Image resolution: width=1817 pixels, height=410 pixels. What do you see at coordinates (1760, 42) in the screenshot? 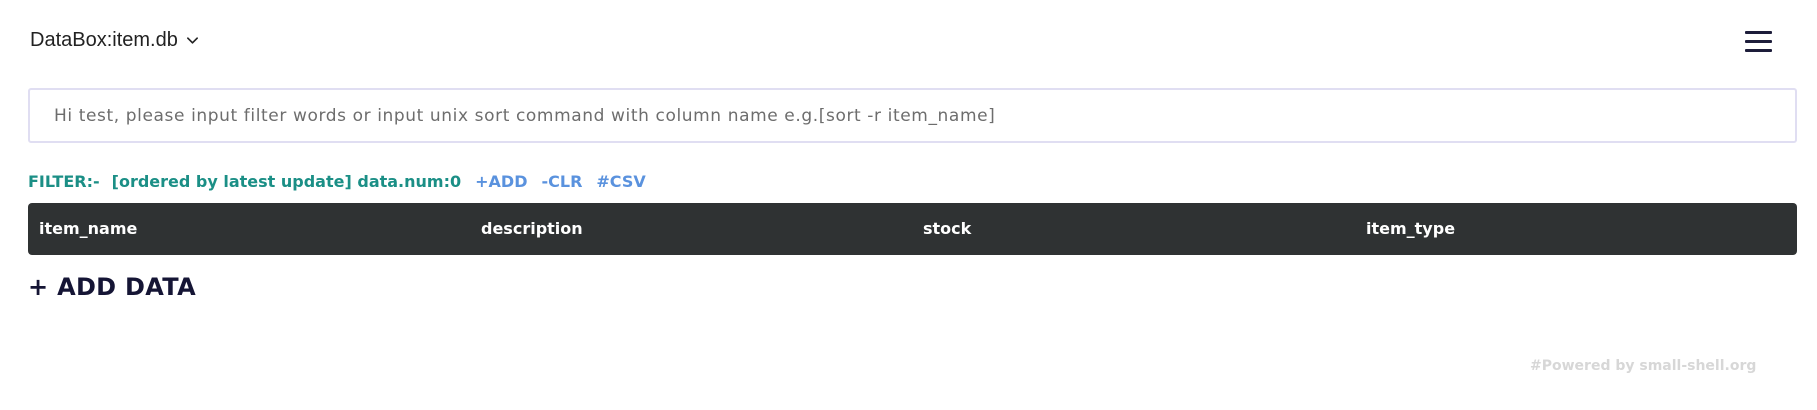
I see `hamburger-menu-icon` at bounding box center [1760, 42].